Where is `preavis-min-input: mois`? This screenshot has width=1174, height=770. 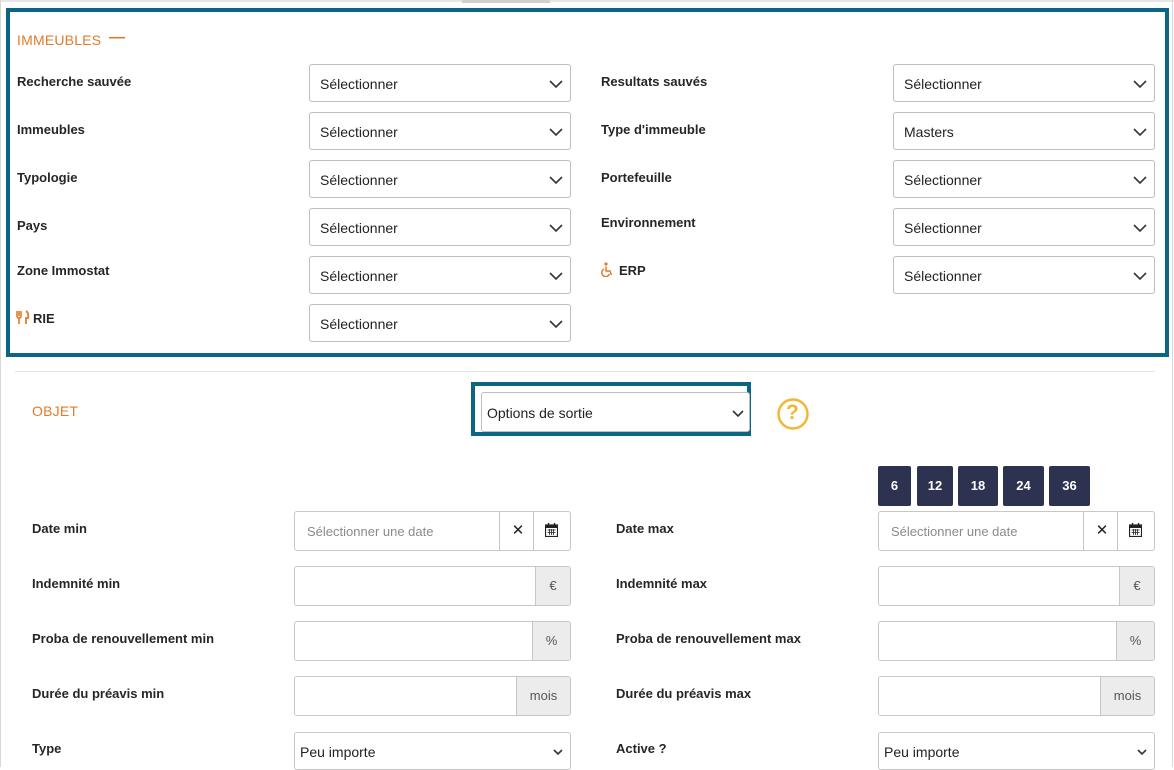 preavis-min-input: mois is located at coordinates (432, 696).